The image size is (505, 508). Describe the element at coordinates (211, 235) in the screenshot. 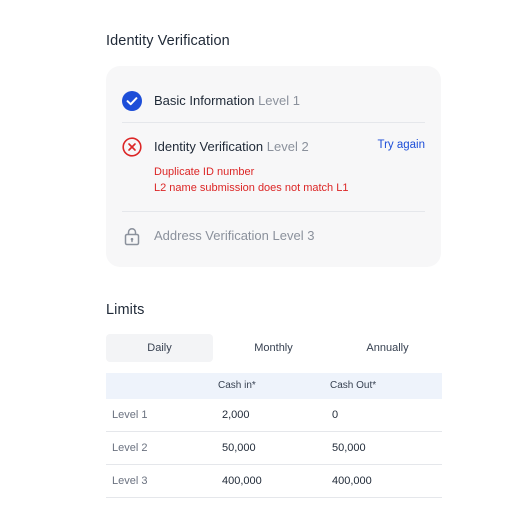

I see `step-name: Address Verification` at that location.